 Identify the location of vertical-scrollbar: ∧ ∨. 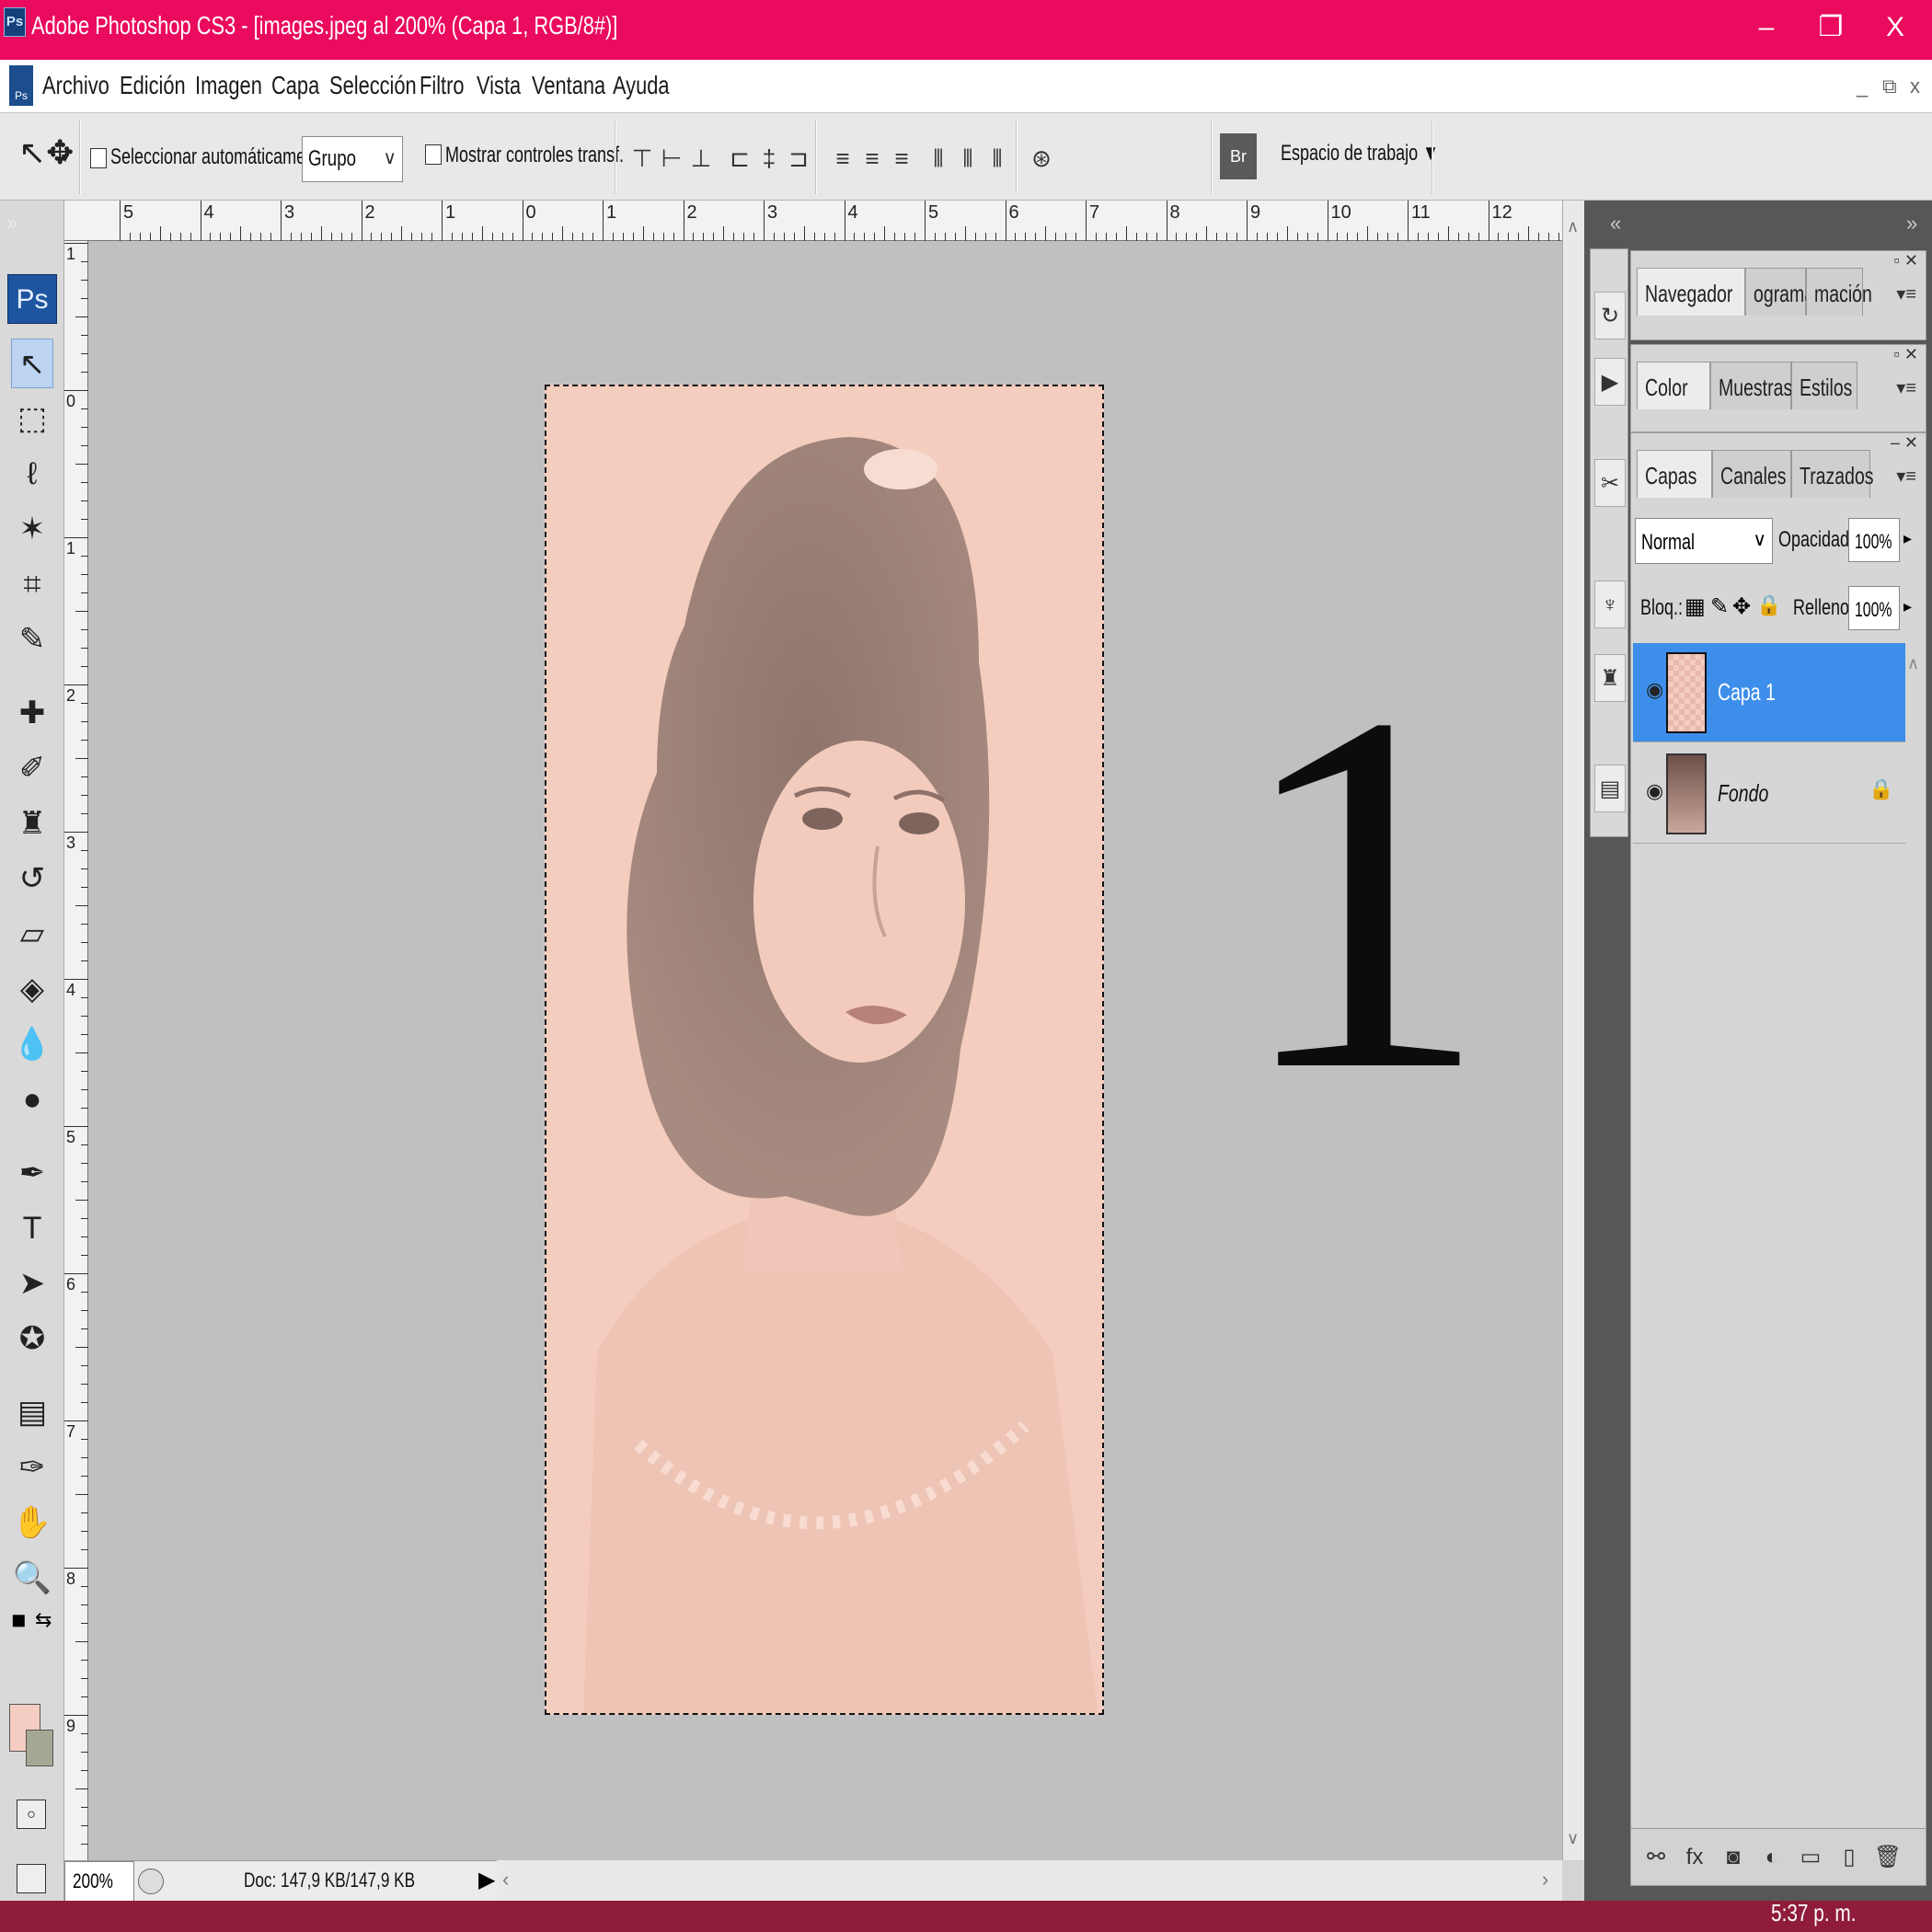
(1573, 1030).